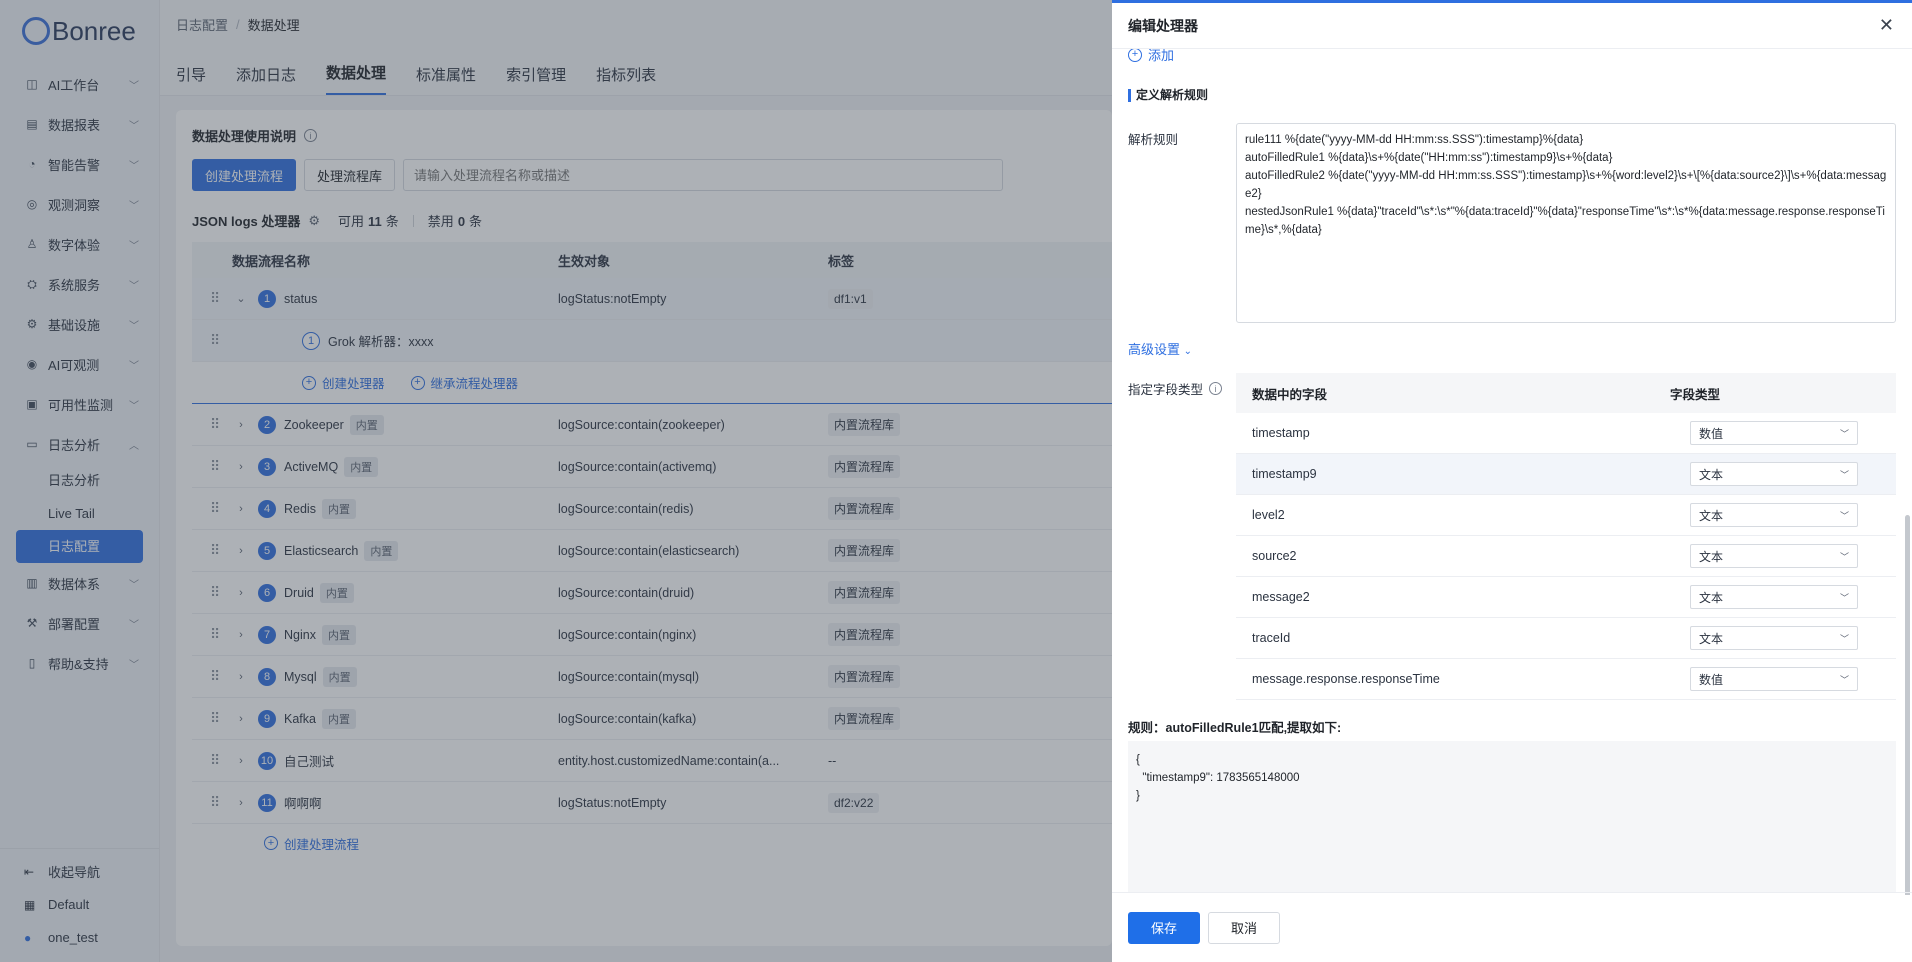 This screenshot has width=1912, height=962. I want to click on plus-icon: +, so click(1135, 55).